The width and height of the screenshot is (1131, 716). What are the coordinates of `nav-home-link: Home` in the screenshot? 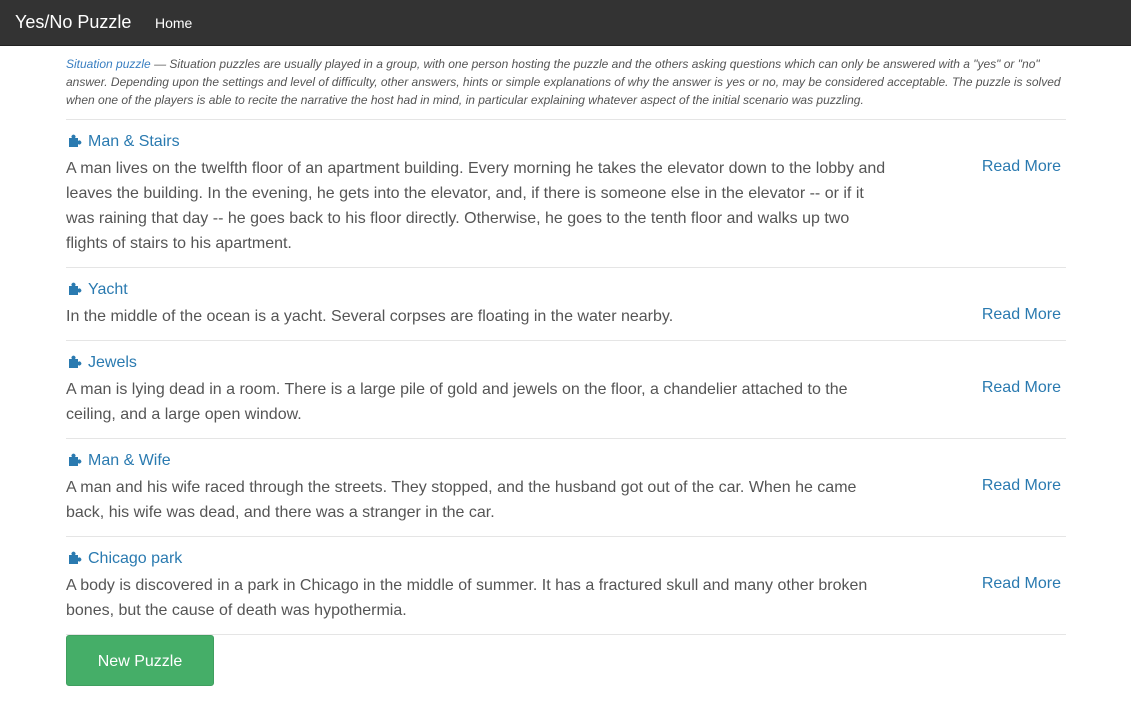 It's located at (173, 23).